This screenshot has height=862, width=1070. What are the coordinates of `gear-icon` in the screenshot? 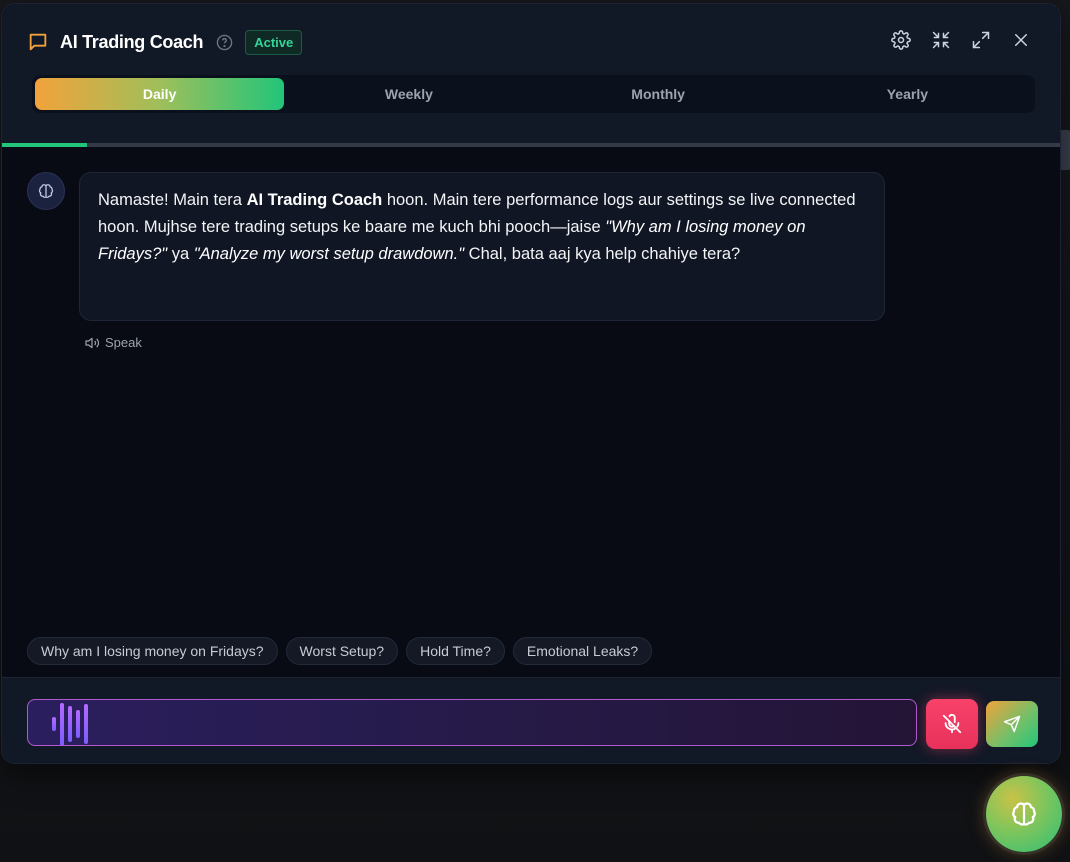 It's located at (901, 40).